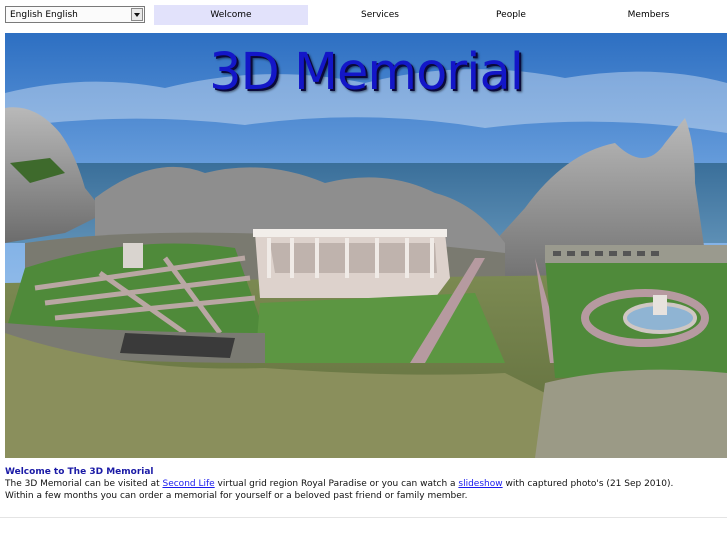 This screenshot has width=727, height=545. Describe the element at coordinates (648, 15) in the screenshot. I see `tab-members: Members` at that location.